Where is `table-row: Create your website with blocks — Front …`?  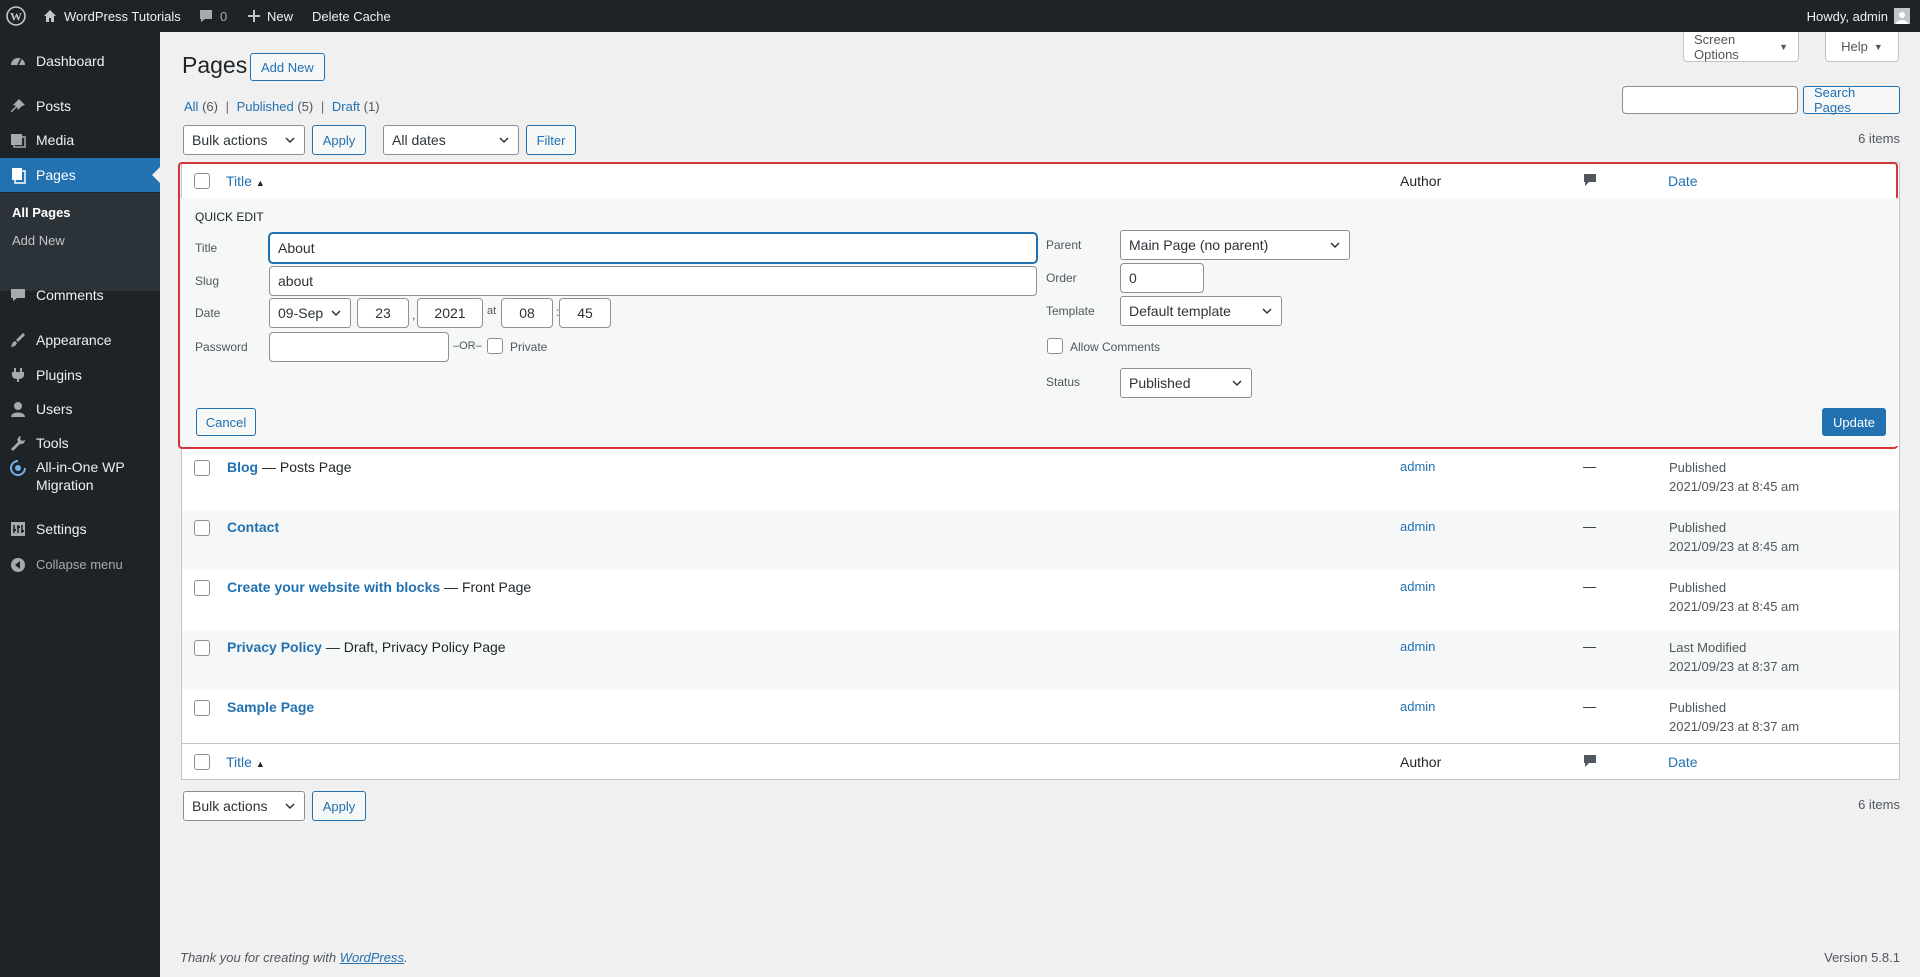 table-row: Create your website with blocks — Front … is located at coordinates (1040, 600).